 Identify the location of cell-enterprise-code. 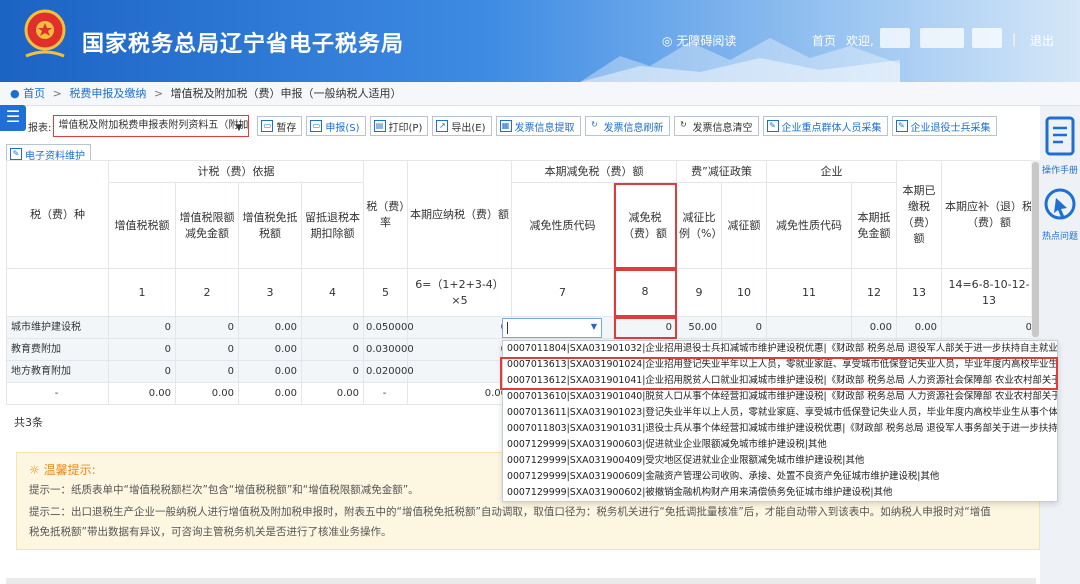
(809, 327).